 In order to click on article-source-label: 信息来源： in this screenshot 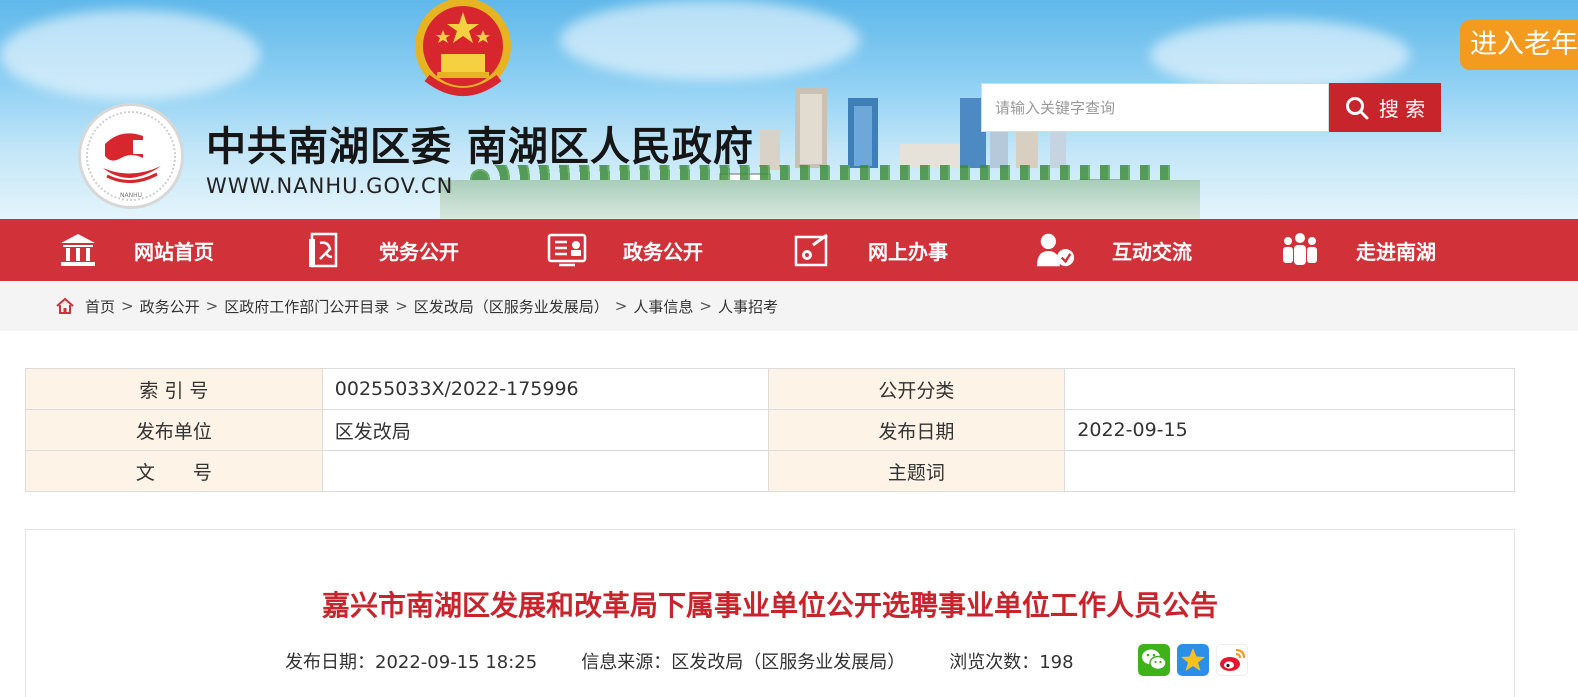, I will do `click(626, 662)`.